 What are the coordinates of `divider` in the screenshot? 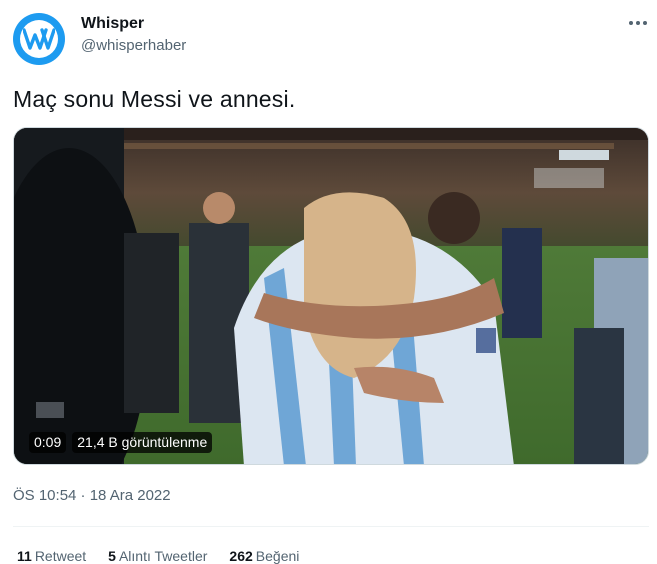 It's located at (331, 526).